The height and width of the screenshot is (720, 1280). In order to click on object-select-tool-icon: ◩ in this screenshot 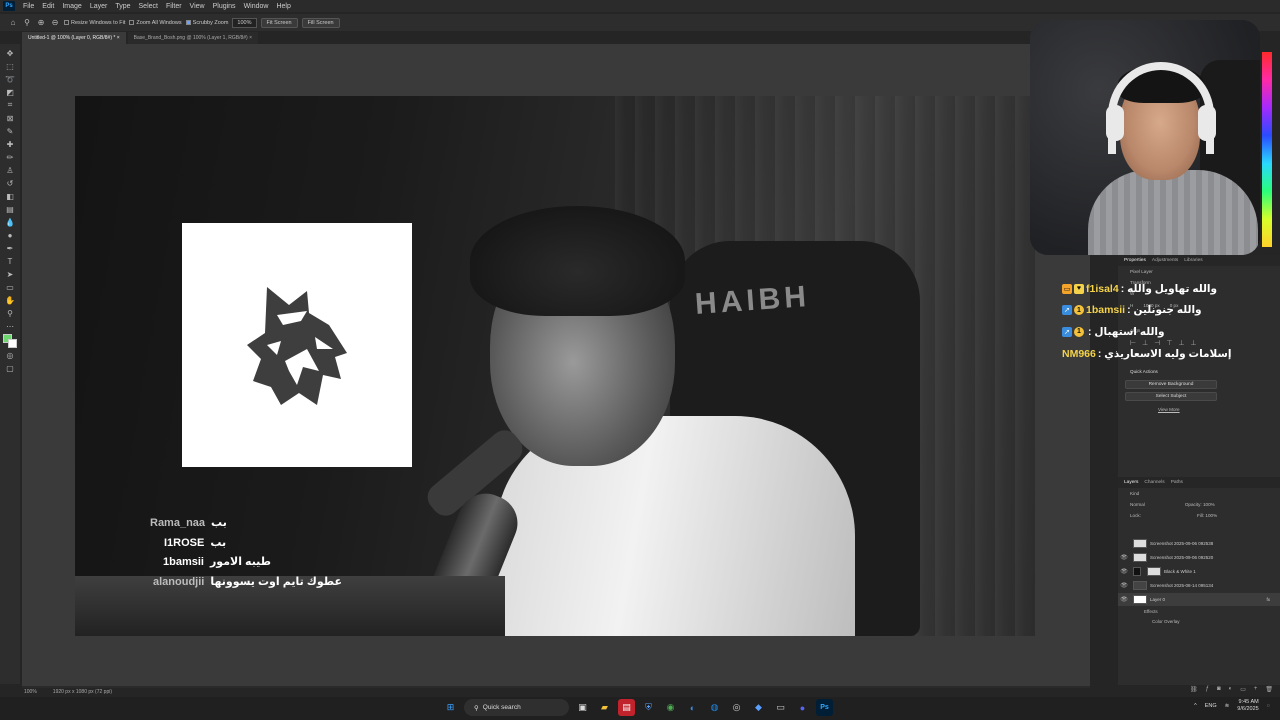, I will do `click(10, 92)`.